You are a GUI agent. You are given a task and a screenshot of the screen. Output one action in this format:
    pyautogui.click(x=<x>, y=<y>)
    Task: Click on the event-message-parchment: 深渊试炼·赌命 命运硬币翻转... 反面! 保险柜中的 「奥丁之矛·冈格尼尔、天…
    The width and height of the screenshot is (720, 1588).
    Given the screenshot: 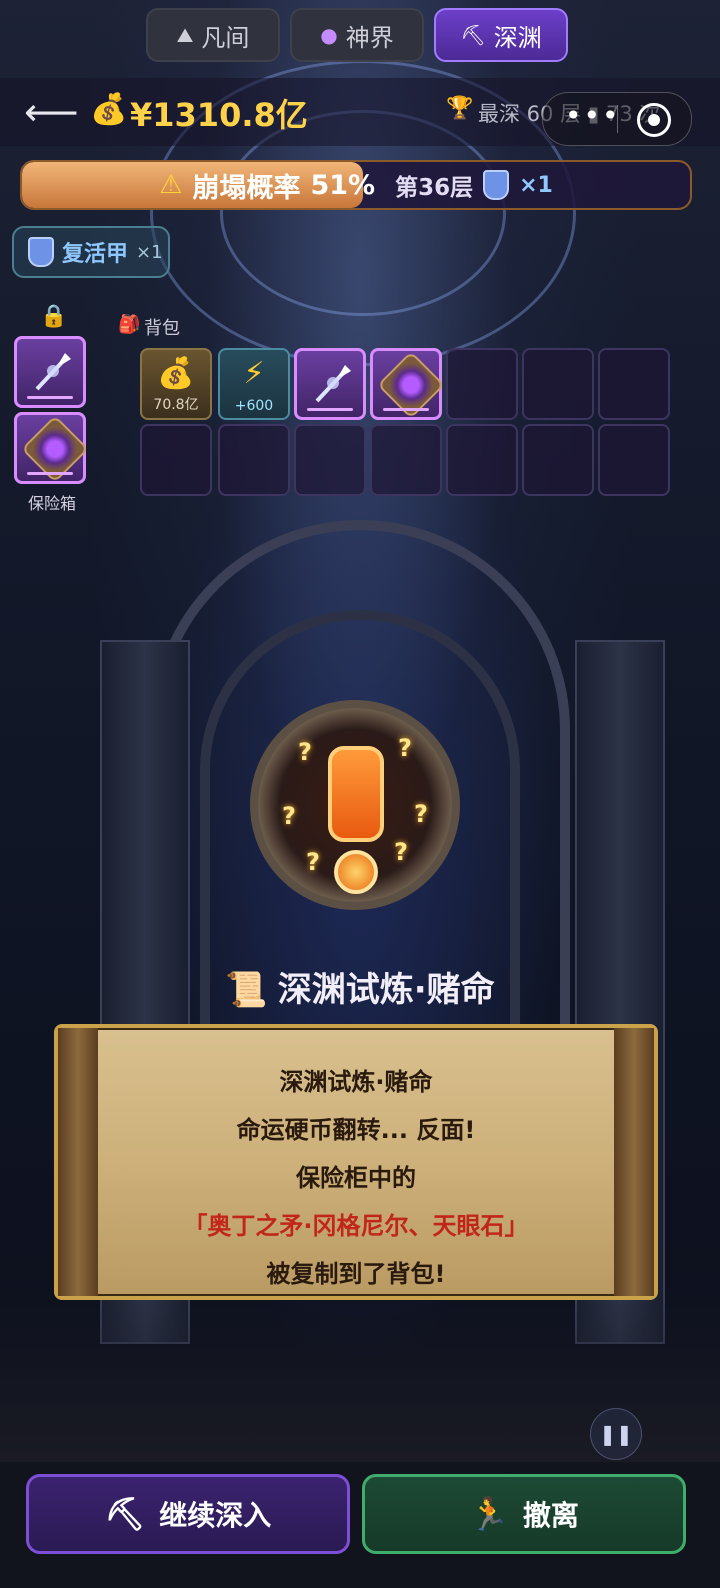 What is the action you would take?
    pyautogui.click(x=356, y=1162)
    